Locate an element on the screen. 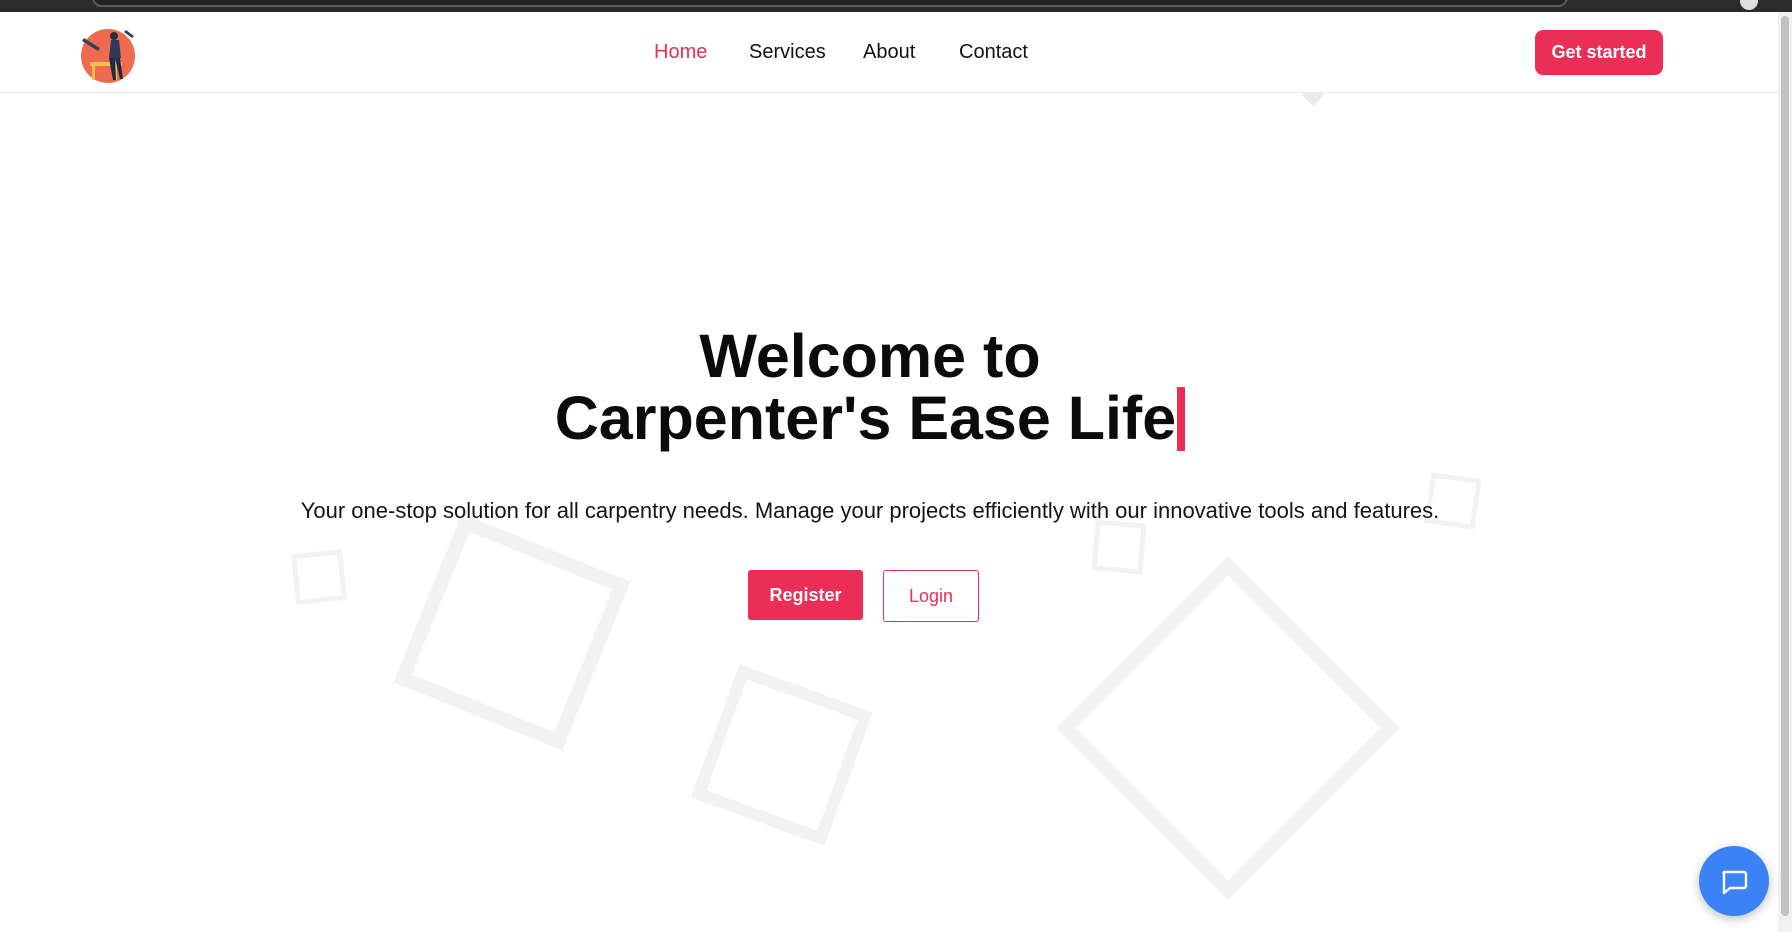 The width and height of the screenshot is (1792, 932). hero-title-line-2: Carpenter's Ease Life is located at coordinates (870, 419).